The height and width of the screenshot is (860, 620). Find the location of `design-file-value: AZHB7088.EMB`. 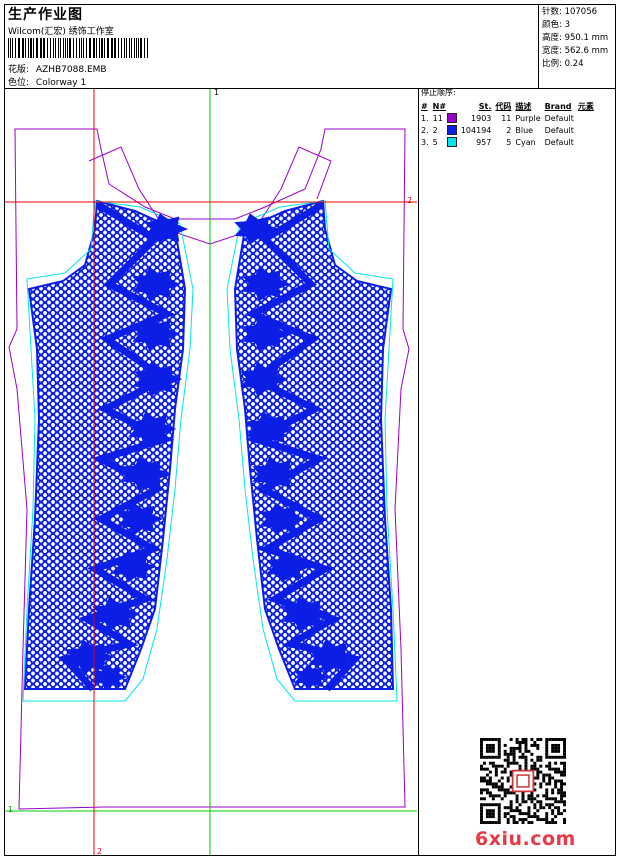

design-file-value: AZHB7088.EMB is located at coordinates (71, 70).